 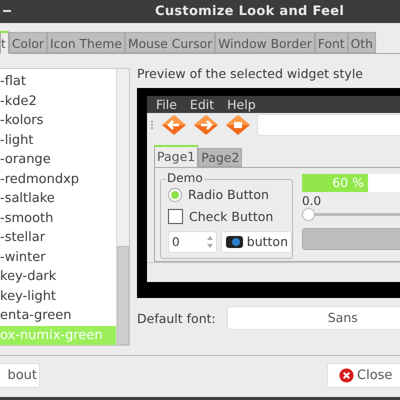 I want to click on combo-box, so click(x=351, y=239).